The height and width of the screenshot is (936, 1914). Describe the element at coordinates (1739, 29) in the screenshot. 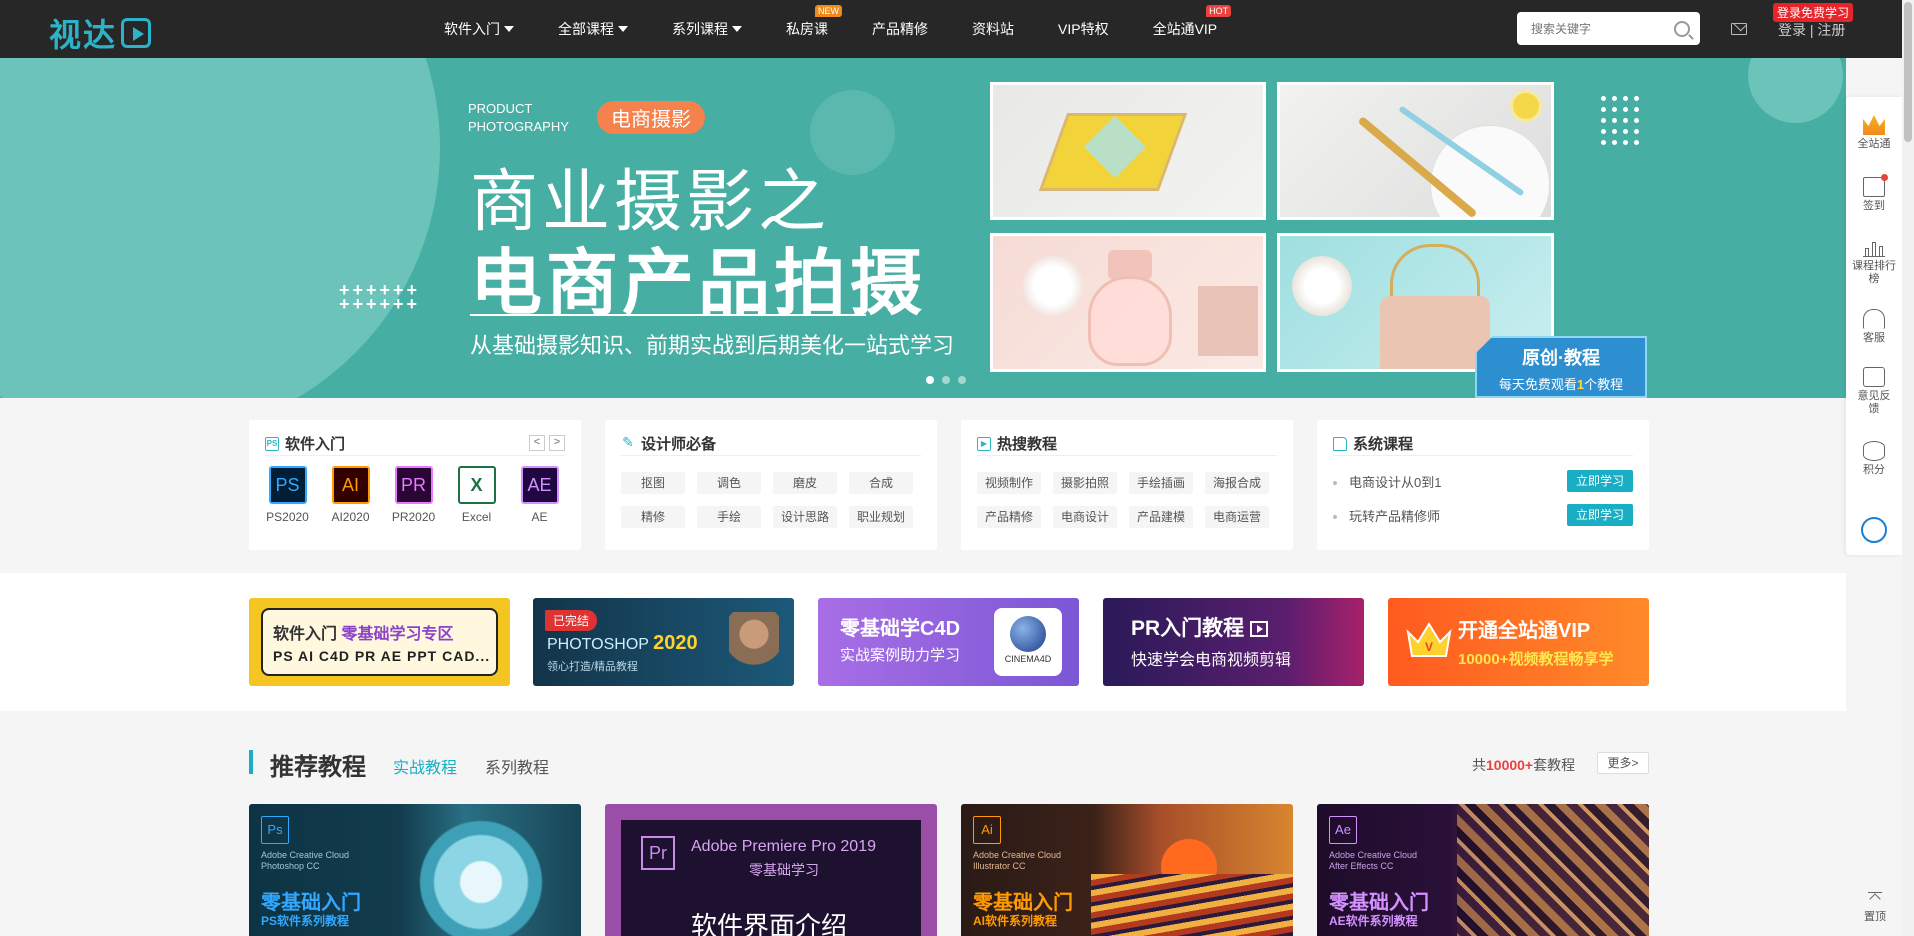

I see `mail-icon` at that location.